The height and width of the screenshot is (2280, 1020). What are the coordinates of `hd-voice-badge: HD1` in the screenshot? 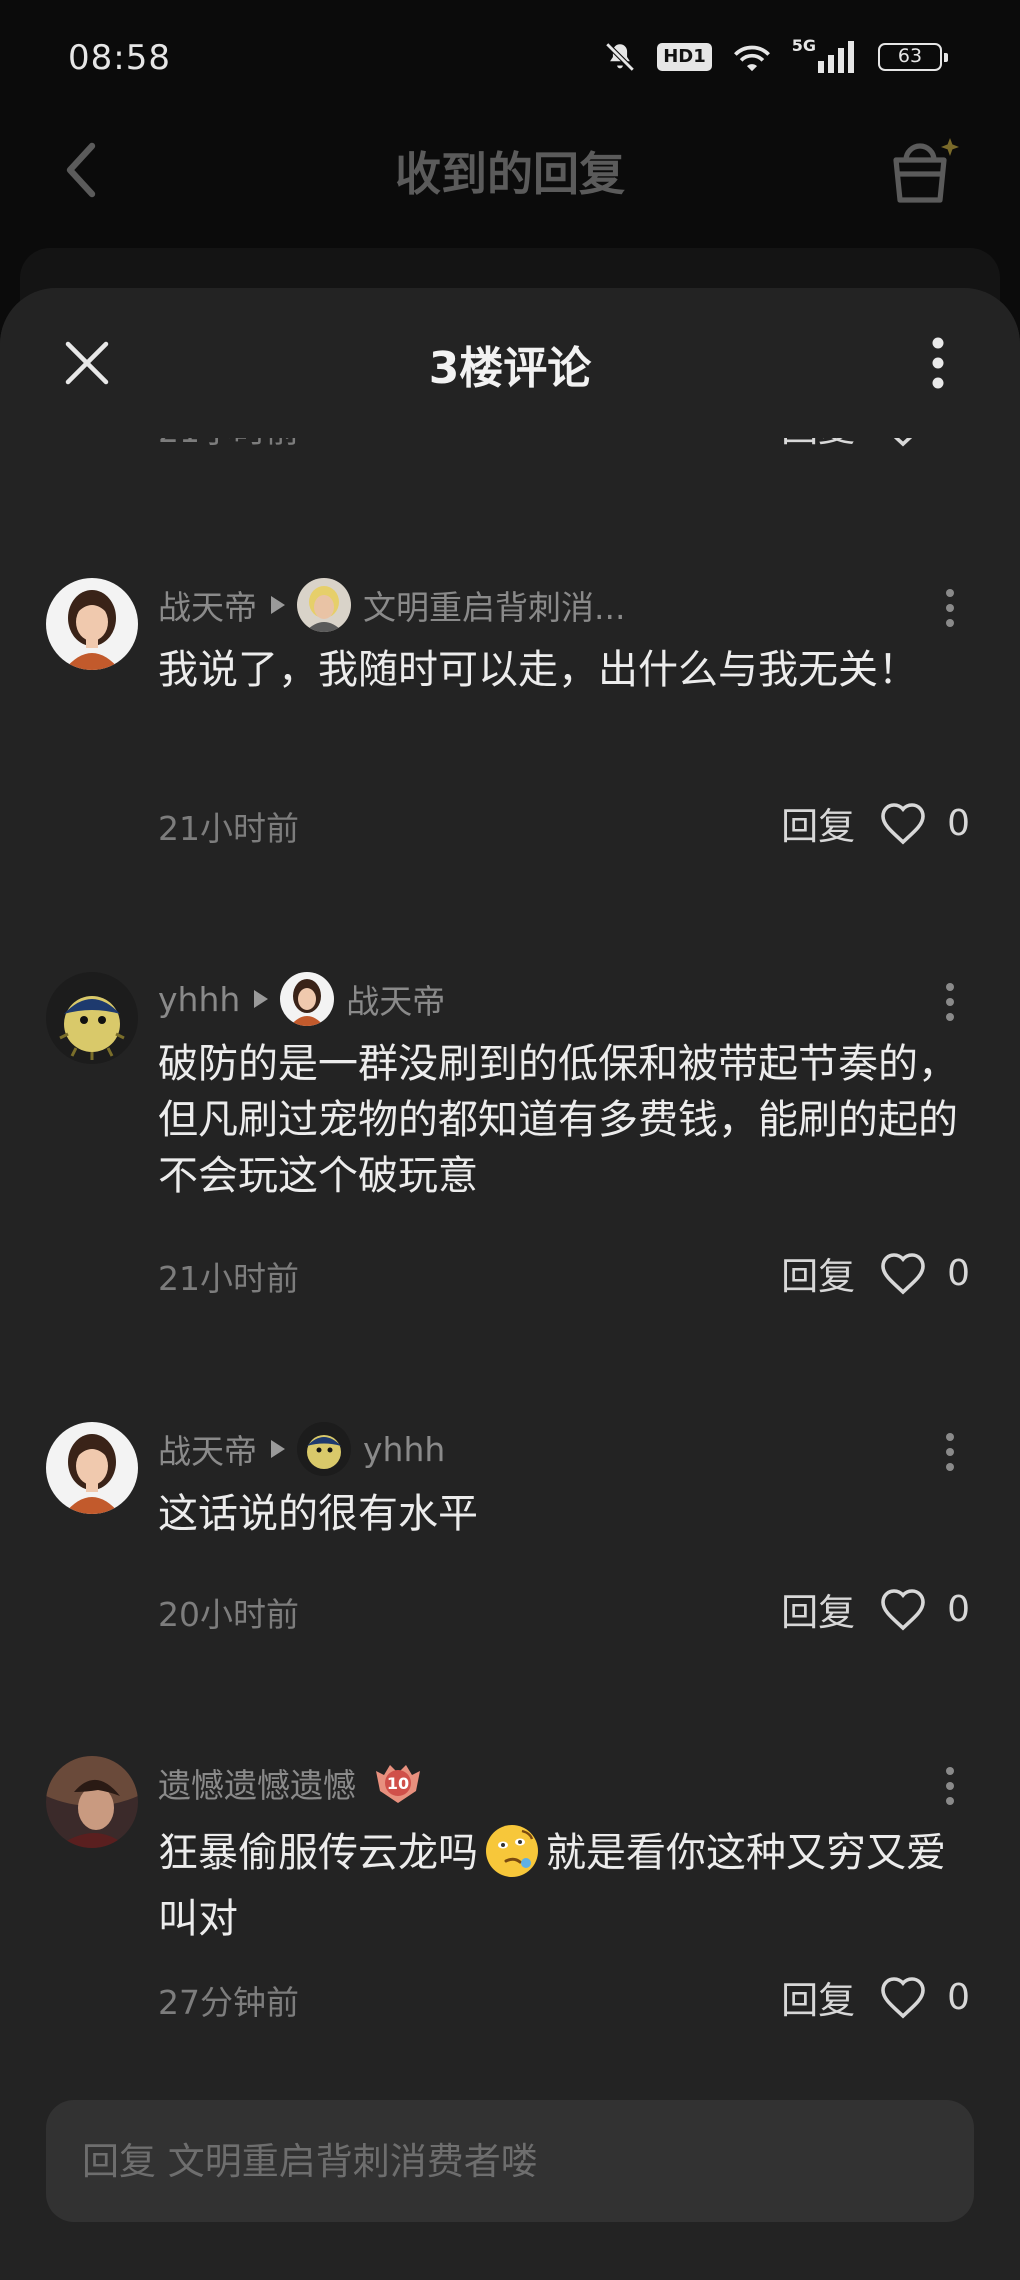 It's located at (684, 57).